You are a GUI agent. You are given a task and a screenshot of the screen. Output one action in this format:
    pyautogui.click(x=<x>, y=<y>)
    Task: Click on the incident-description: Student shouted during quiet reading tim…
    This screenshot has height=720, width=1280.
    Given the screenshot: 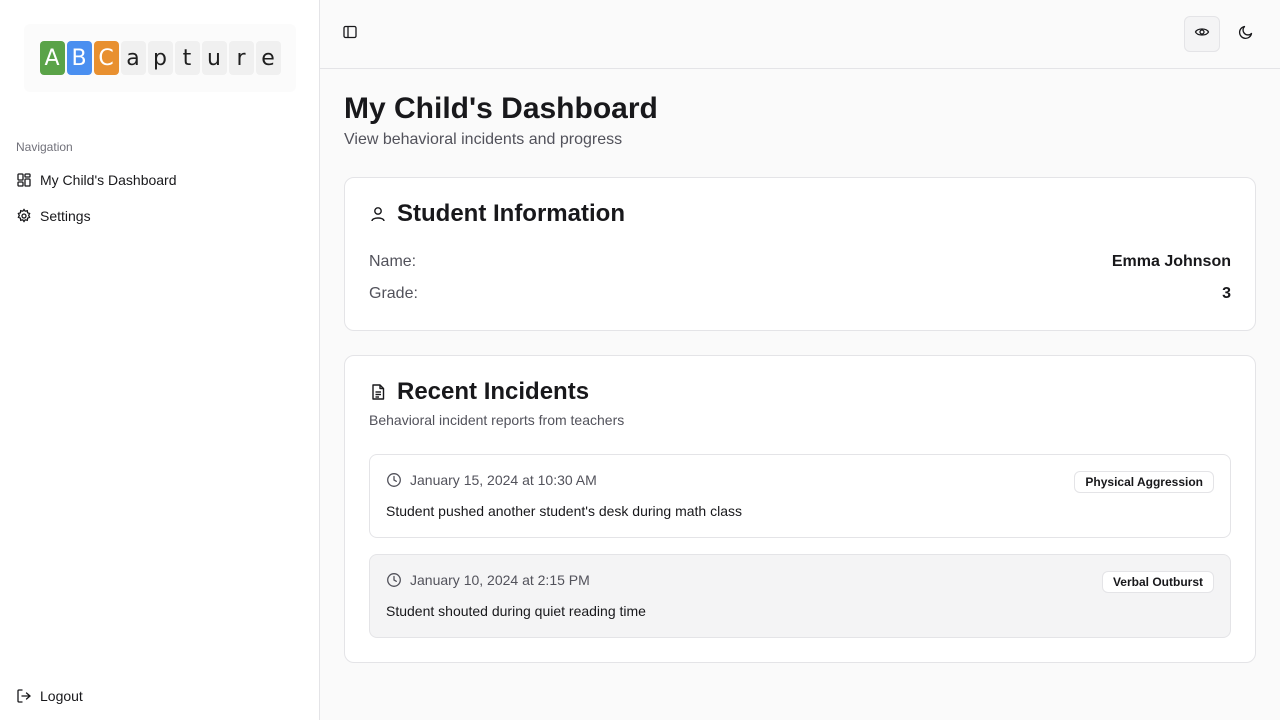 What is the action you would take?
    pyautogui.click(x=516, y=611)
    